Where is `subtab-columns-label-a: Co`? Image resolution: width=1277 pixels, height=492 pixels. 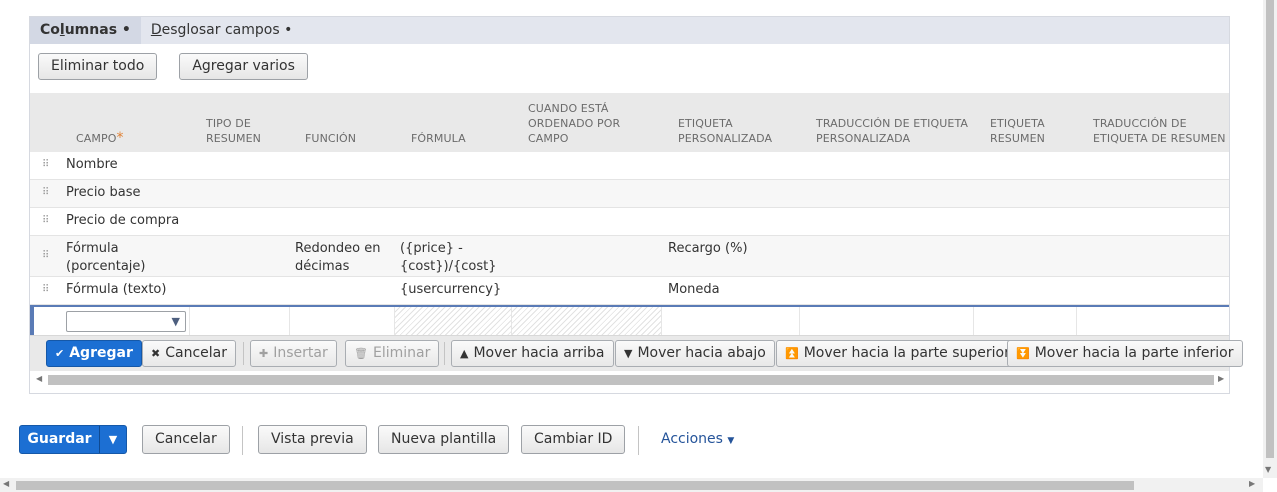 subtab-columns-label-a: Co is located at coordinates (50, 30).